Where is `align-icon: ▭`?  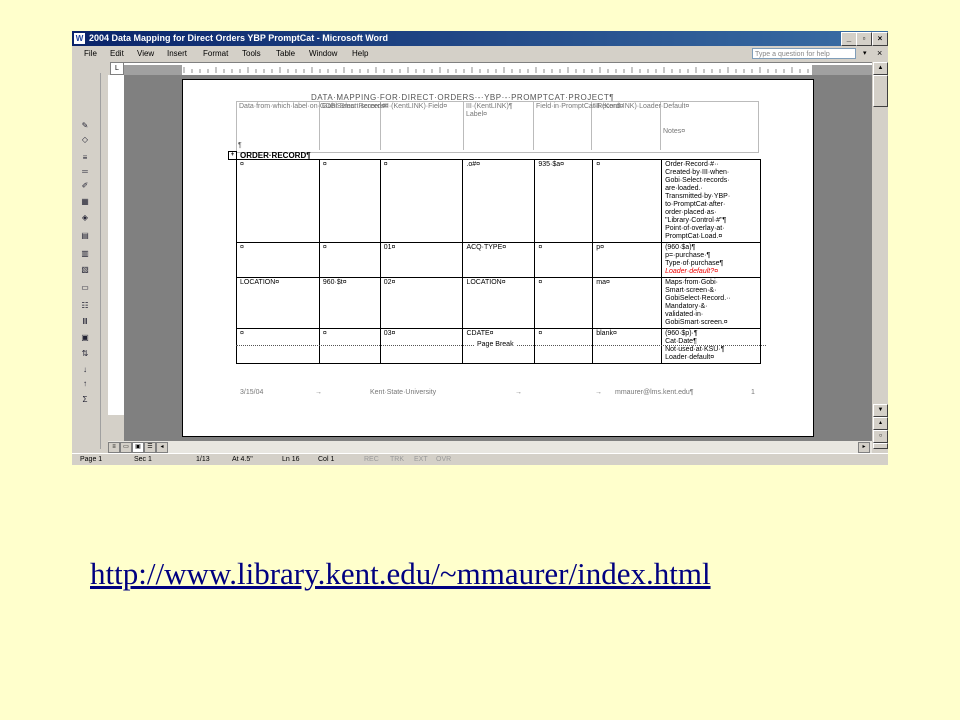 align-icon: ▭ is located at coordinates (85, 288).